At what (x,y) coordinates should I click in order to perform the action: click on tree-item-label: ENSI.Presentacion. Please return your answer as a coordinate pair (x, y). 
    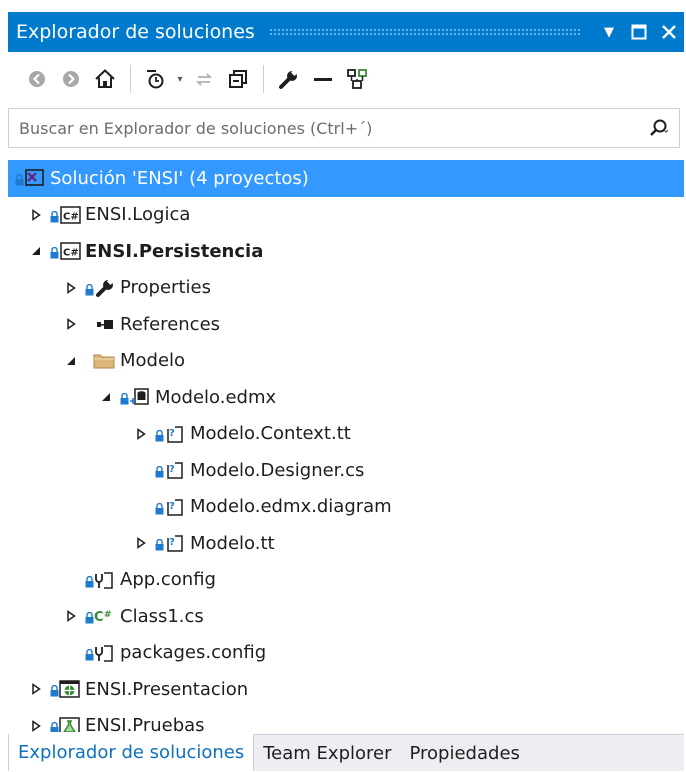
    Looking at the image, I should click on (167, 689).